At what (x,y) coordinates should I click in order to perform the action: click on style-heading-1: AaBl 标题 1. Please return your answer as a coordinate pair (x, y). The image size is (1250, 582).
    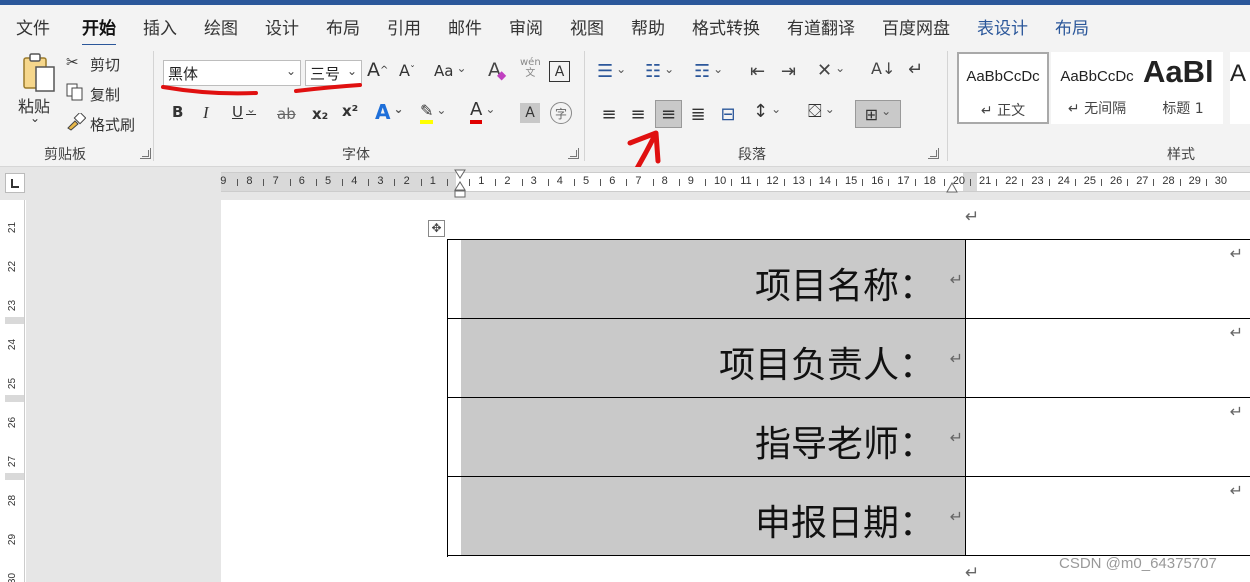
    Looking at the image, I should click on (1183, 88).